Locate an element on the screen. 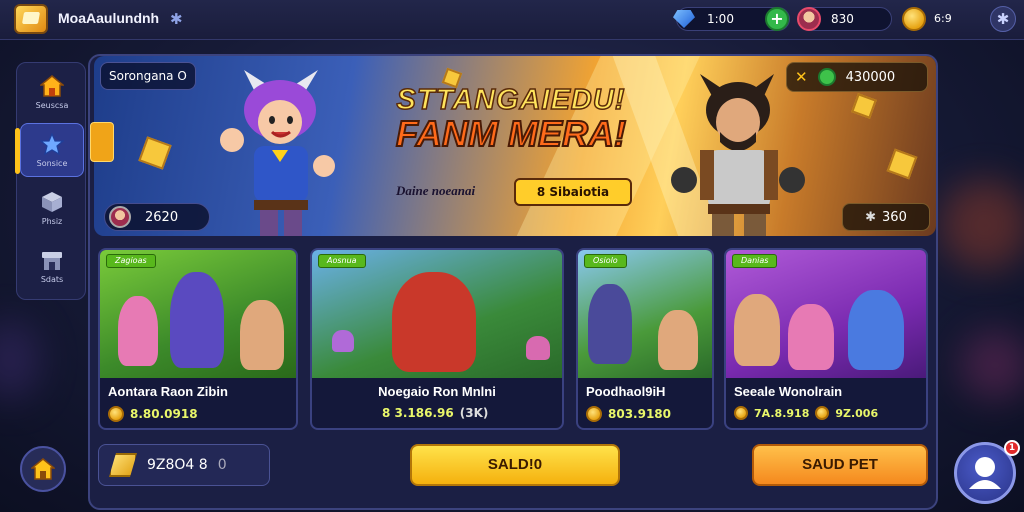 This screenshot has height=512, width=1024. puzzle-icon: ✱ is located at coordinates (176, 19).